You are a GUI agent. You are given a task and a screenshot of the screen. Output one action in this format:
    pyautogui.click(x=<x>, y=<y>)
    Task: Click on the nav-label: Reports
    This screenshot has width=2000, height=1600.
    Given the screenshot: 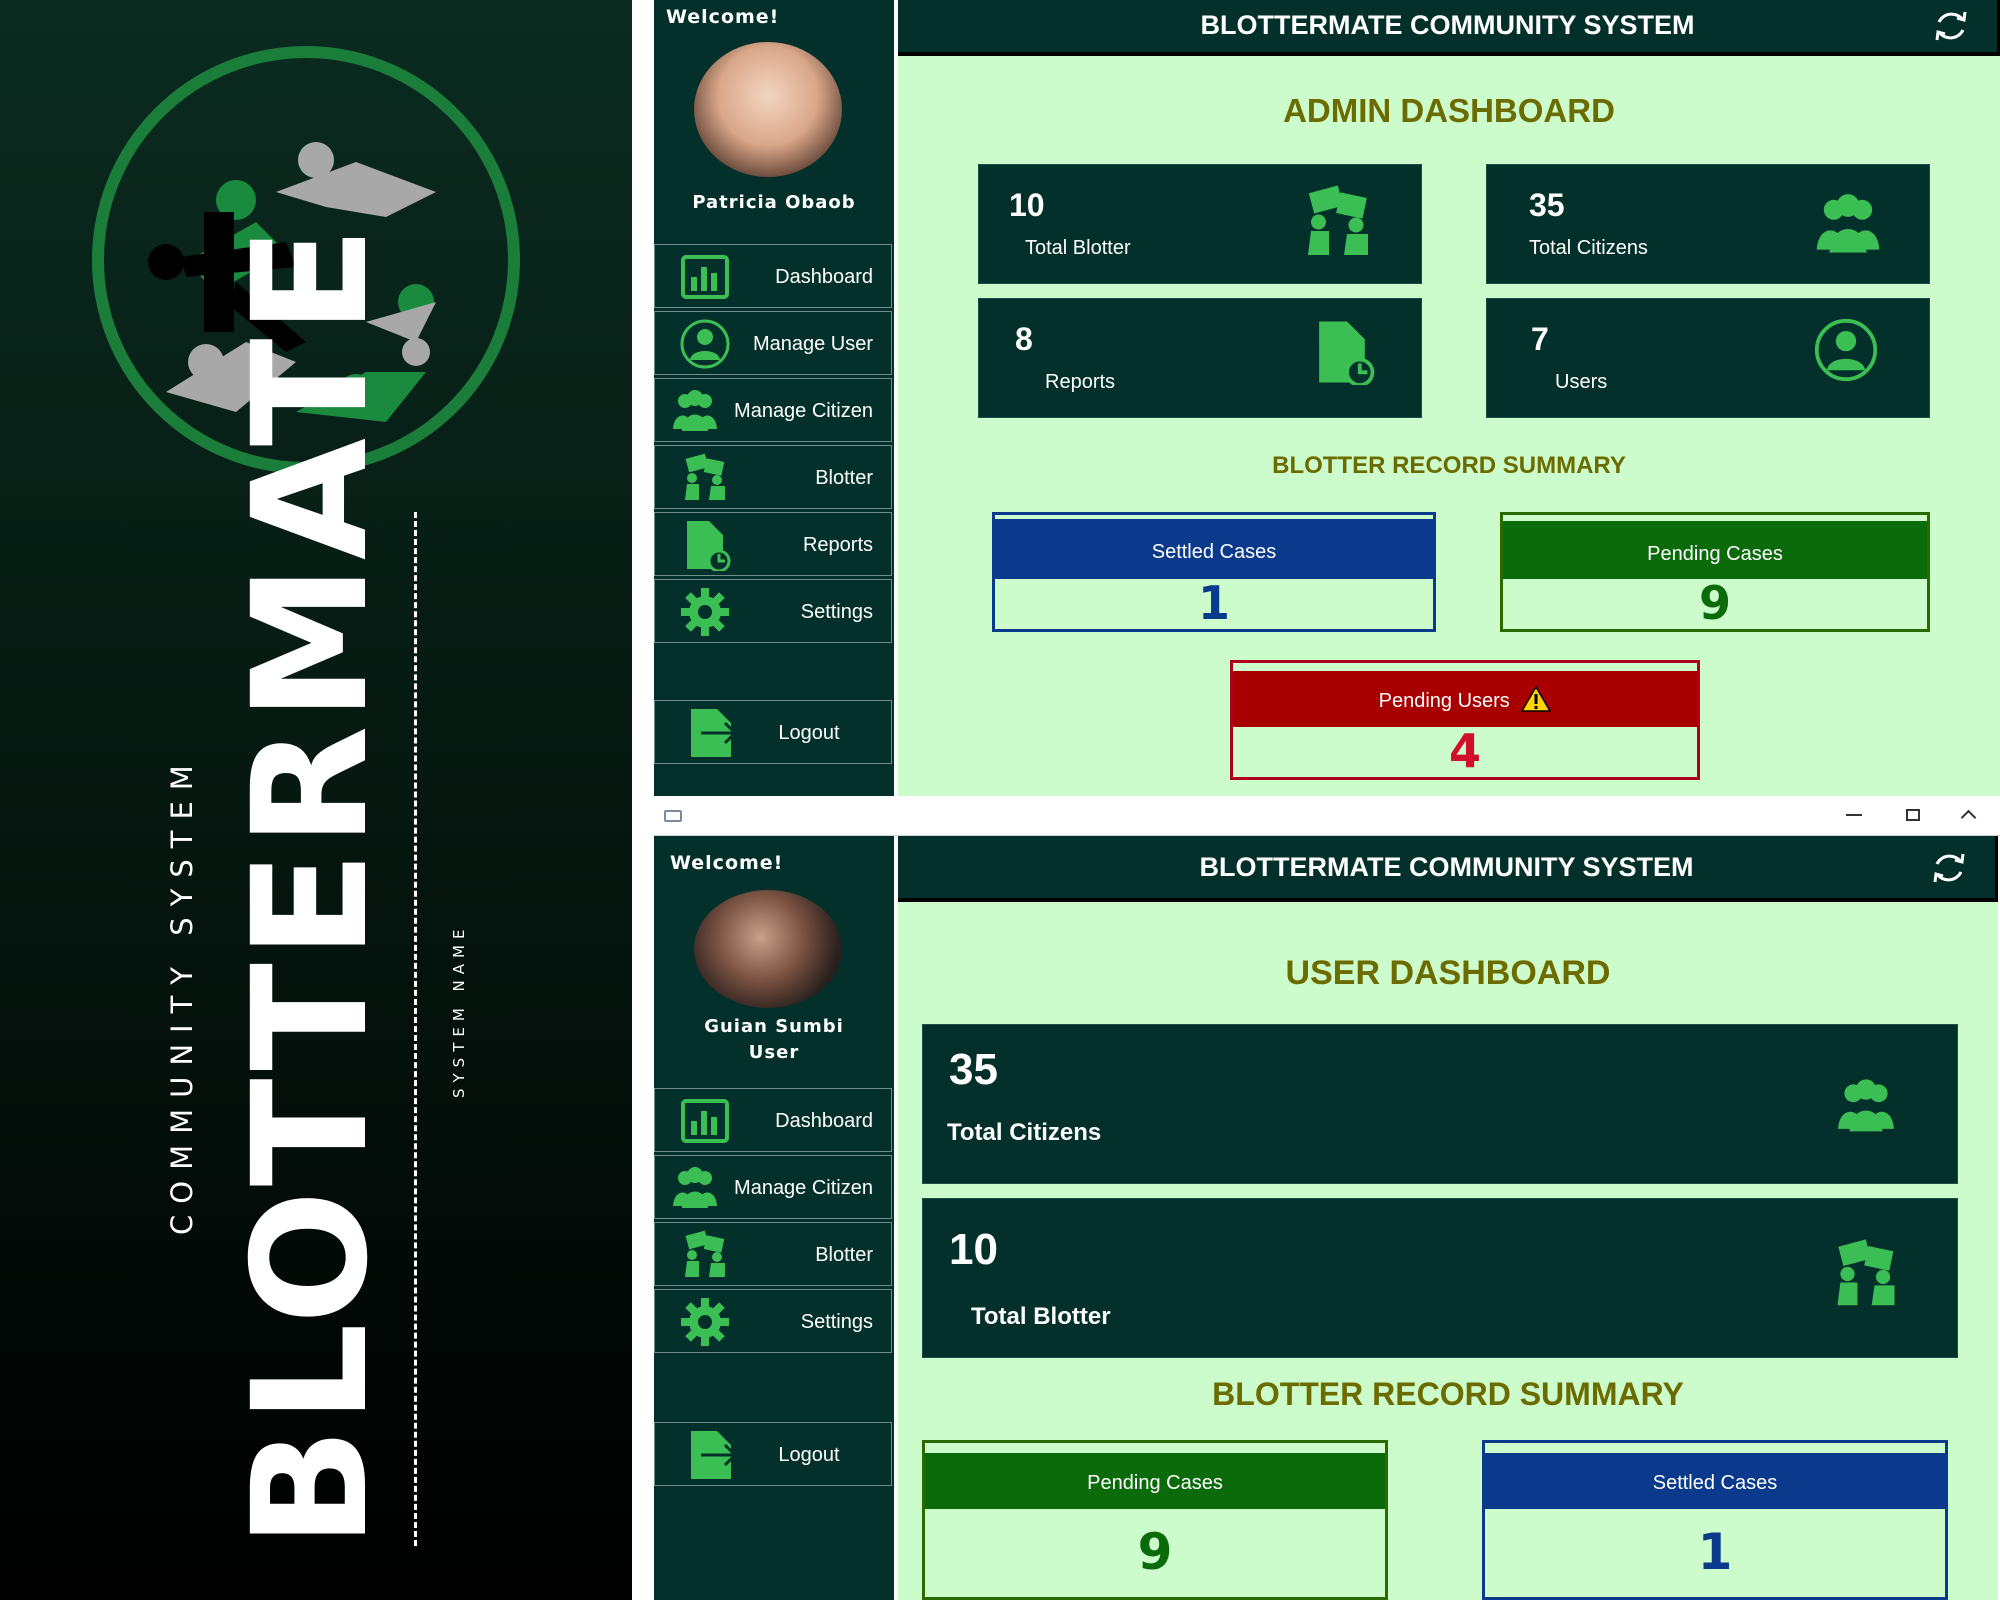 What is the action you would take?
    pyautogui.click(x=837, y=545)
    